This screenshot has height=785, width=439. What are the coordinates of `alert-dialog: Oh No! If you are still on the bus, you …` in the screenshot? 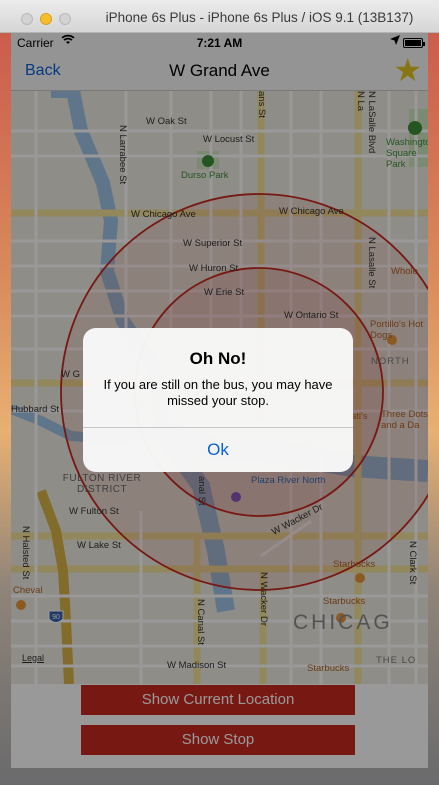 It's located at (218, 400).